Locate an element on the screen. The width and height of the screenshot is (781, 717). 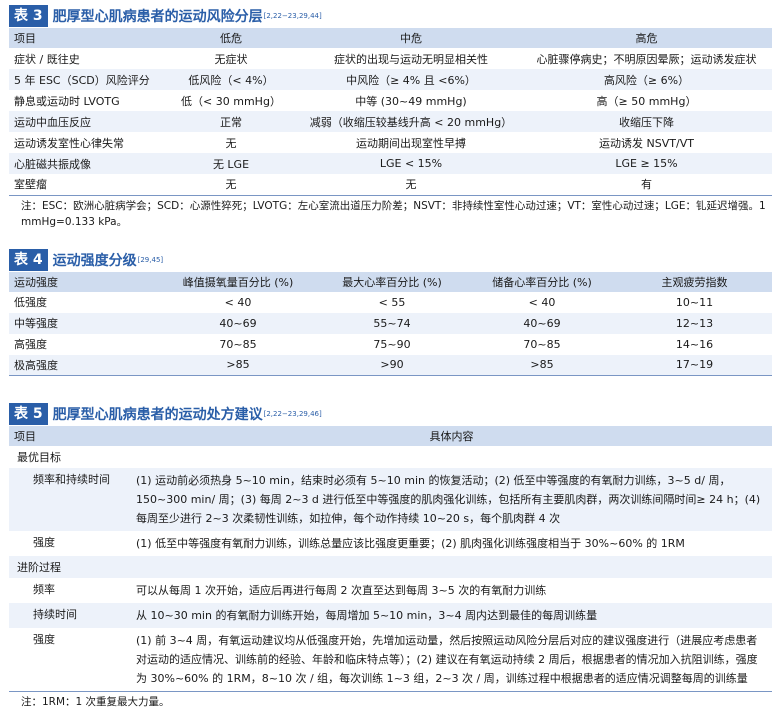
table-cell: LGE < 15% is located at coordinates (411, 163).